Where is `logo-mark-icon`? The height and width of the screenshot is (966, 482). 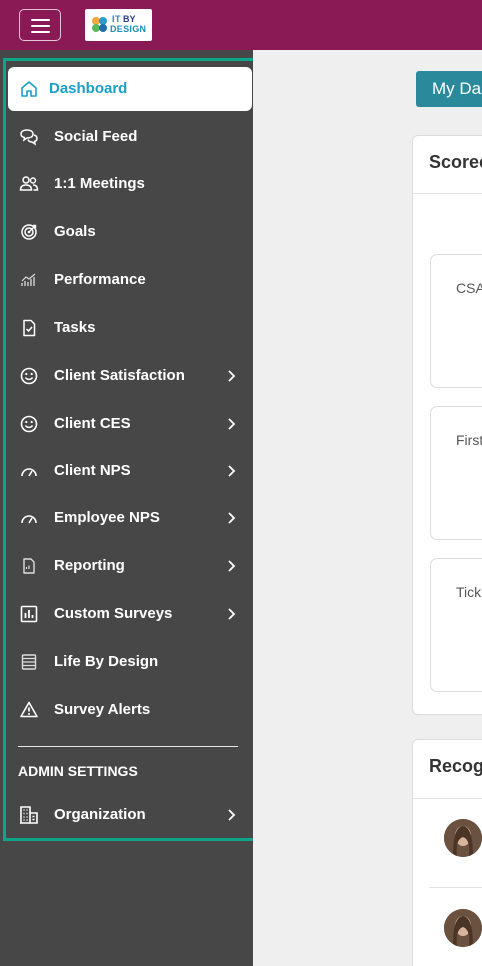 logo-mark-icon is located at coordinates (99, 24).